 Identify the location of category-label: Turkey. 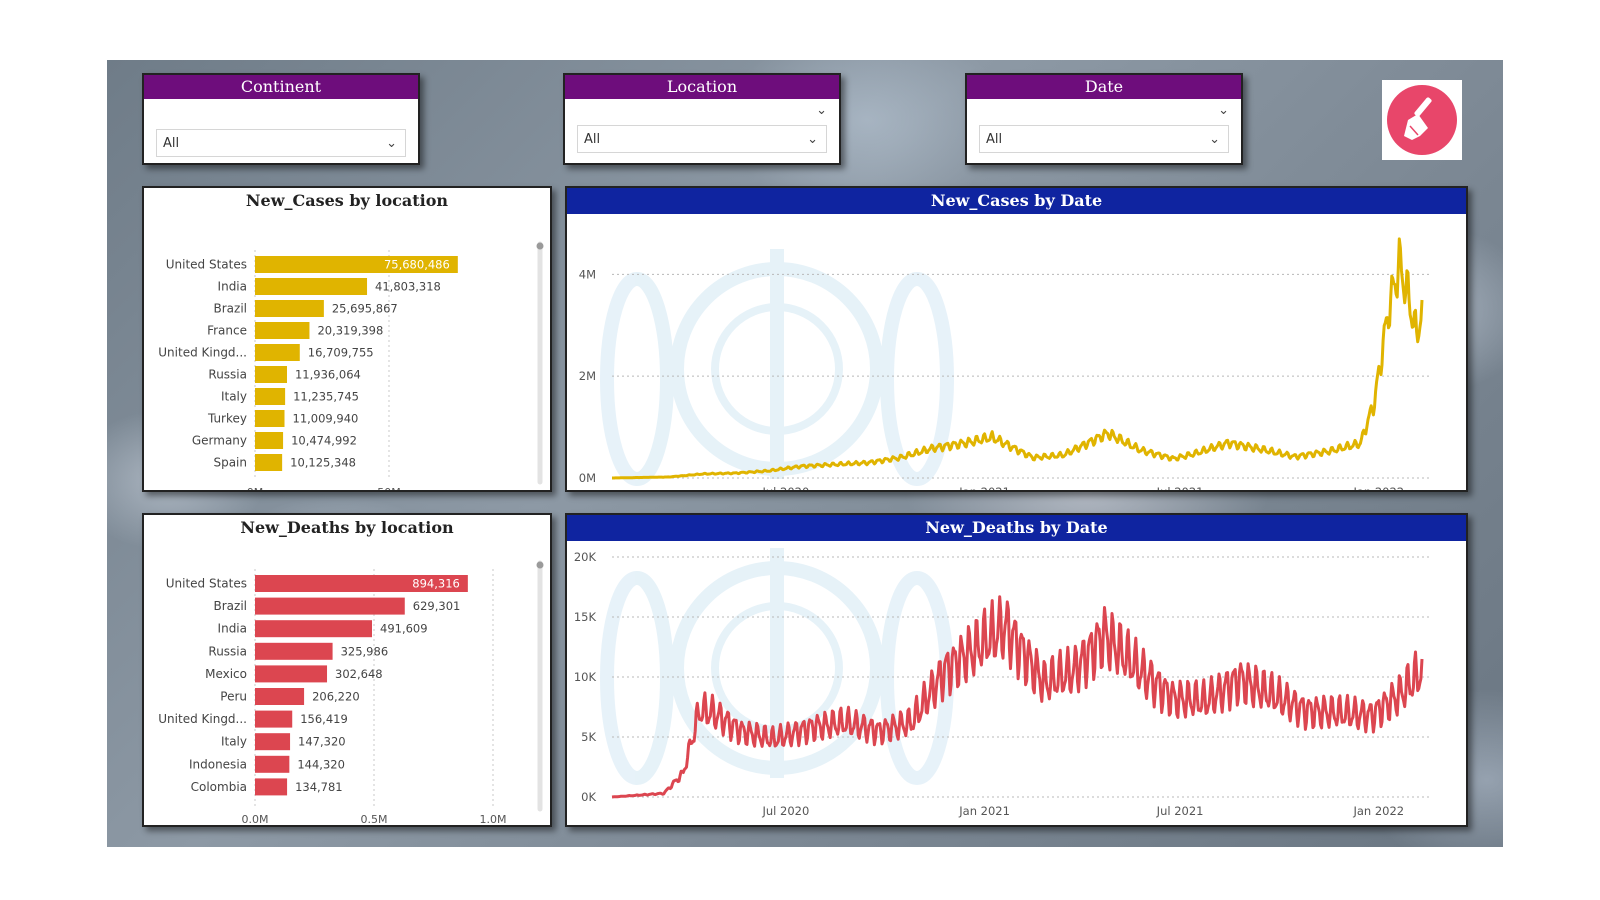
(227, 419).